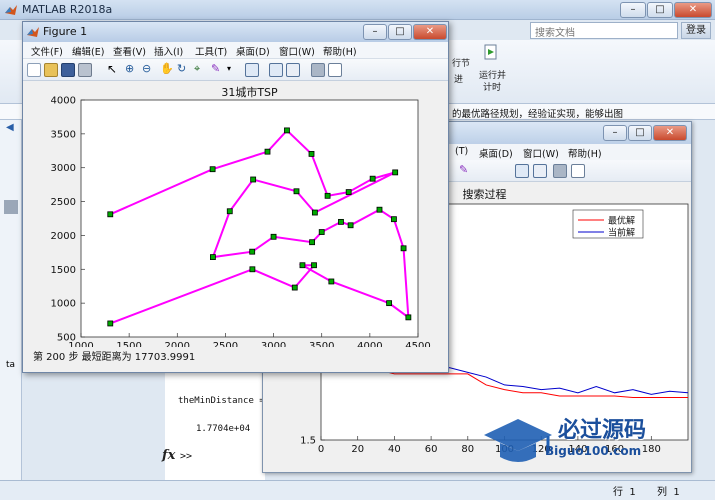 Image resolution: width=715 pixels, height=500 pixels. I want to click on figure2-minimize-button: –, so click(615, 133).